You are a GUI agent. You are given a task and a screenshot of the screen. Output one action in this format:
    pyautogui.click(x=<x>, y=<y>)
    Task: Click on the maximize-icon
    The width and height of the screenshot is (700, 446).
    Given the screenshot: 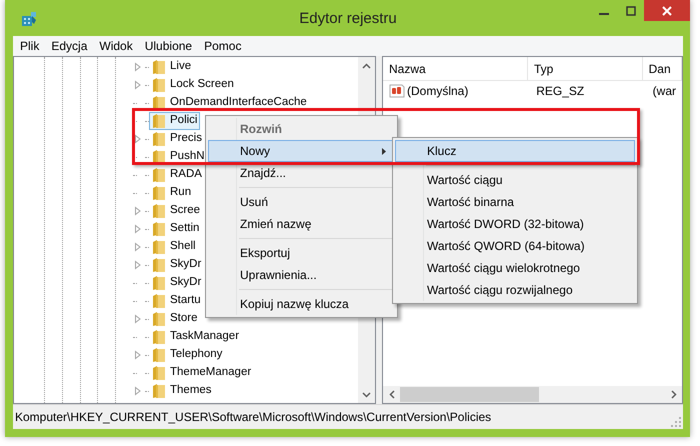 What is the action you would take?
    pyautogui.click(x=631, y=11)
    